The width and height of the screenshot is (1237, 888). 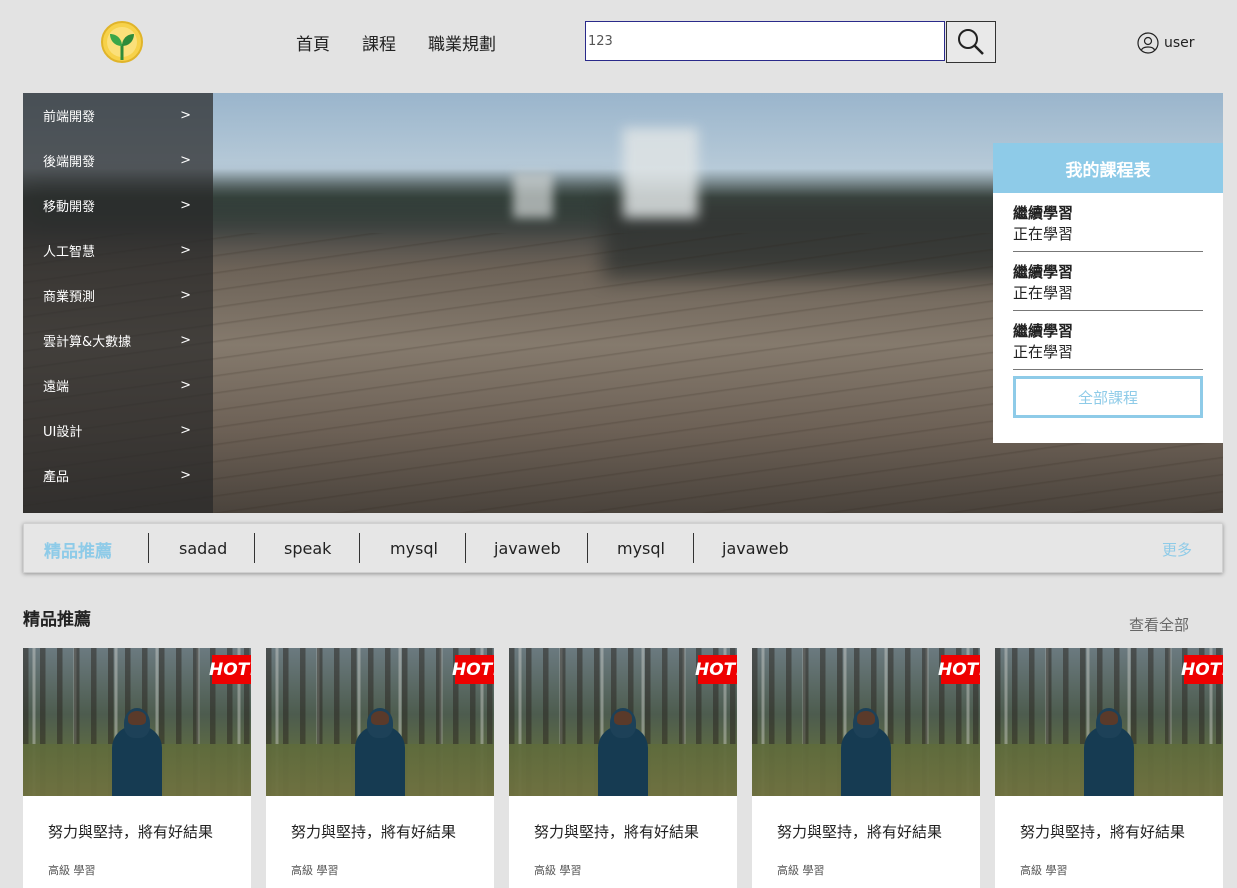 What do you see at coordinates (379, 42) in the screenshot?
I see `nav-courses: 課程` at bounding box center [379, 42].